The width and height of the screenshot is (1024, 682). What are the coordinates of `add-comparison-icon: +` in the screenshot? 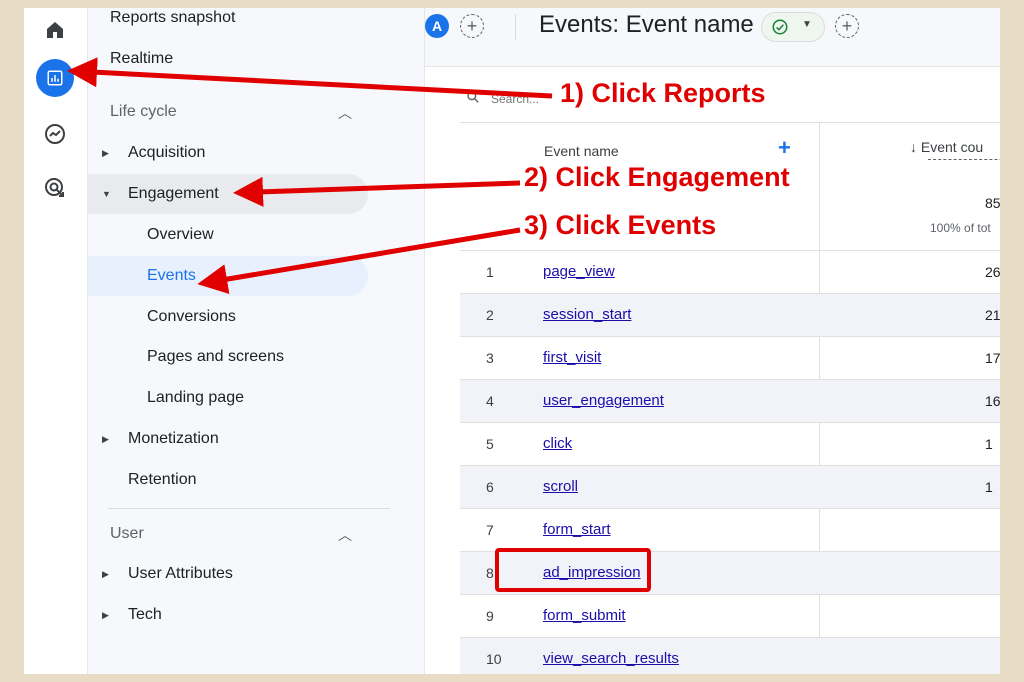 It's located at (472, 26).